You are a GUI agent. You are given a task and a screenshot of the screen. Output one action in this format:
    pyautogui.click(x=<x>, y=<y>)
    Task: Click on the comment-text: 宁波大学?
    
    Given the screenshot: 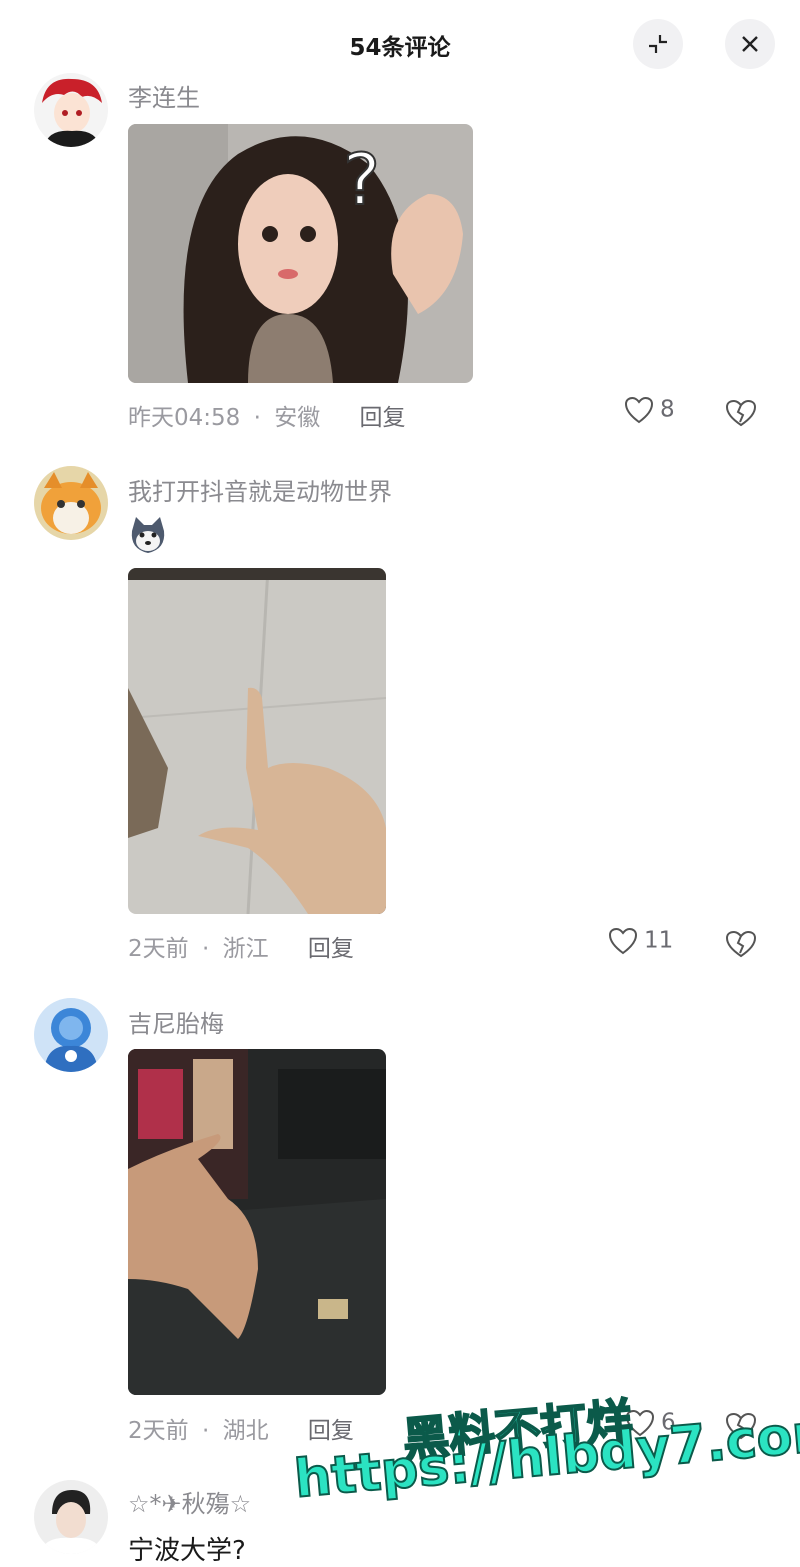 What is the action you would take?
    pyautogui.click(x=187, y=1551)
    